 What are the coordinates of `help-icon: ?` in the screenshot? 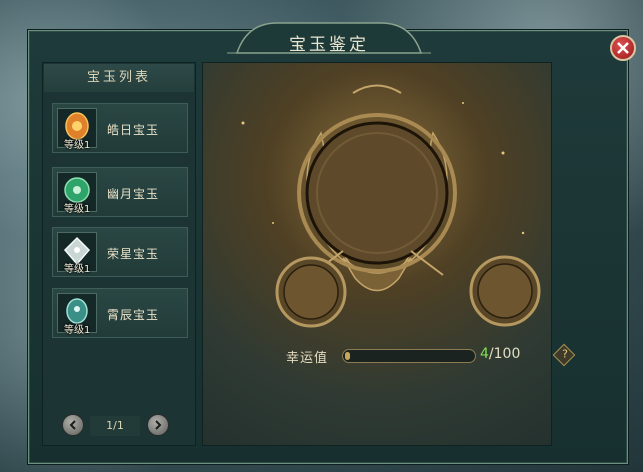 It's located at (565, 354).